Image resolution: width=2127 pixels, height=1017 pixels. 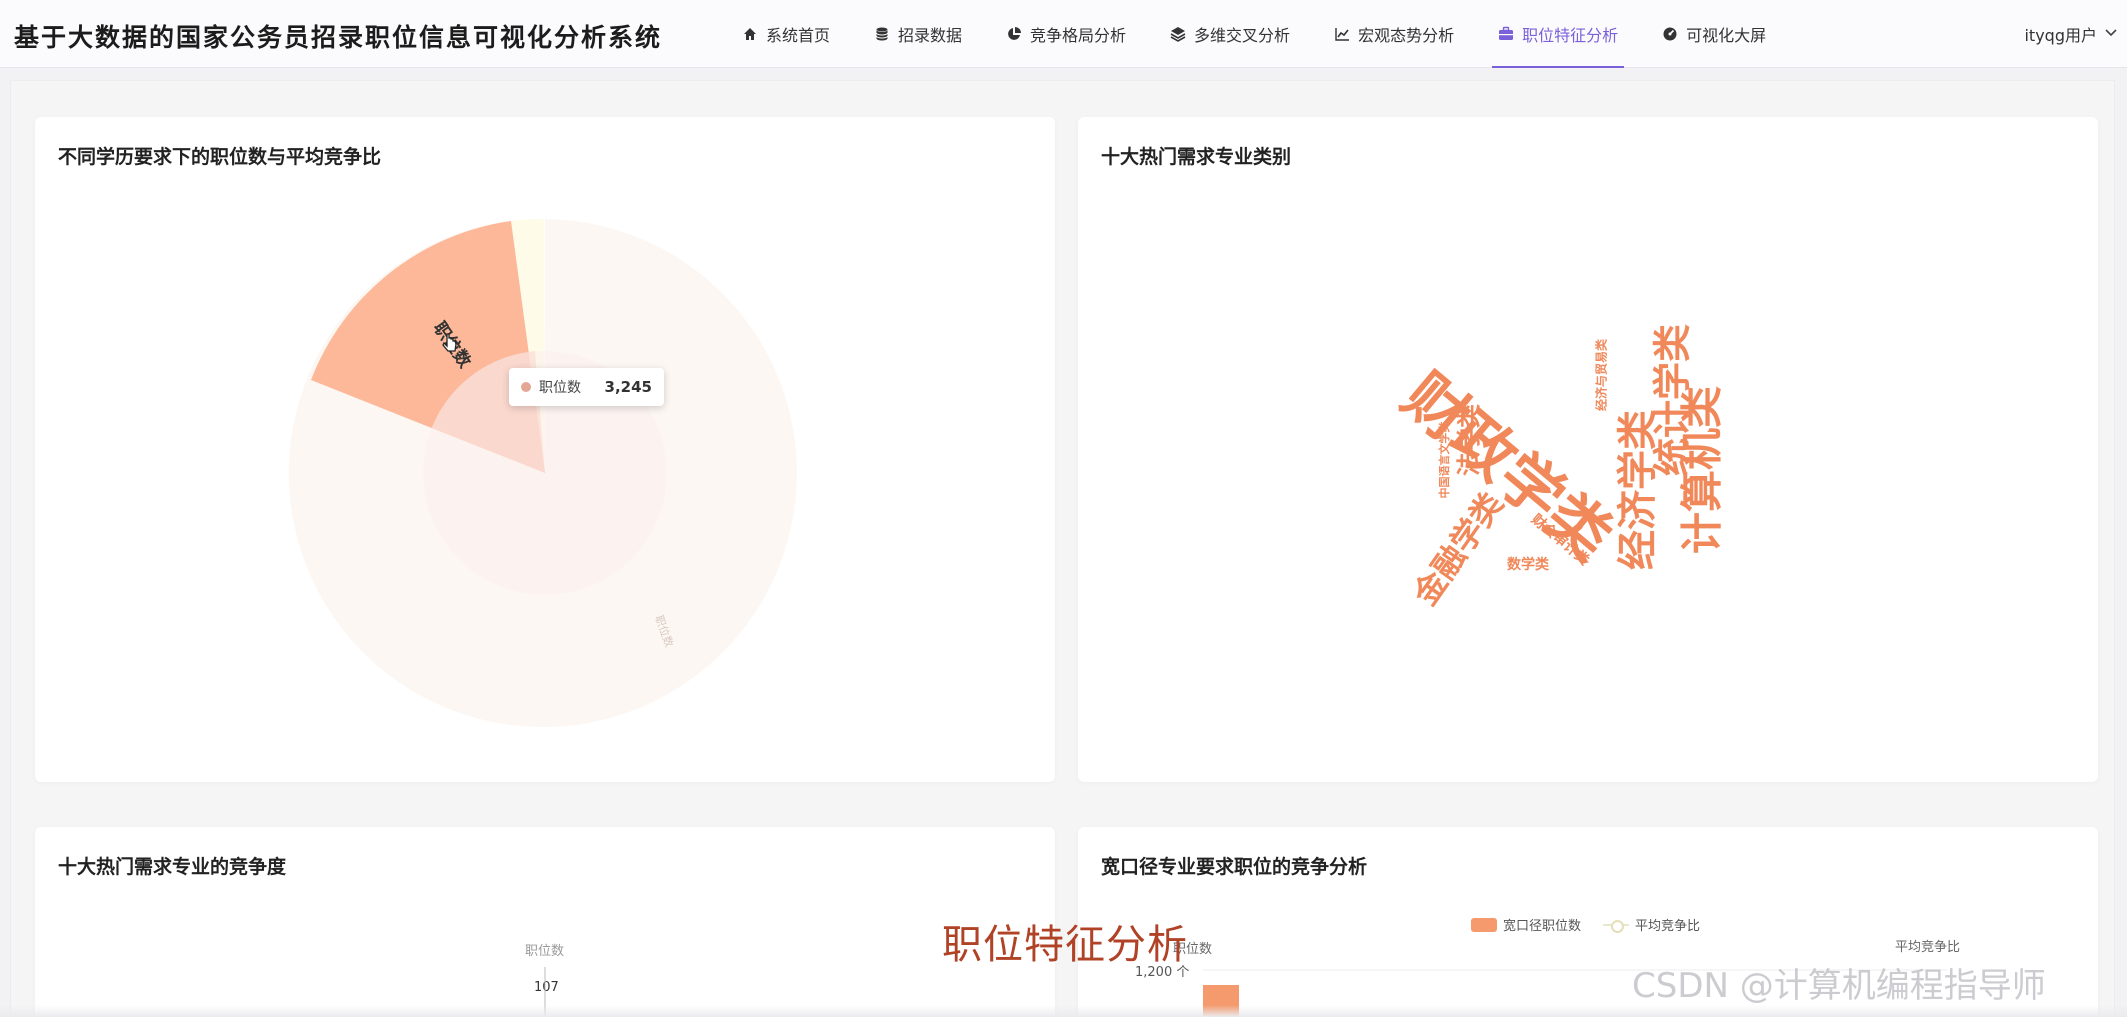 What do you see at coordinates (1444, 460) in the screenshot?
I see `wordcloud-word: 中国语言文学类` at bounding box center [1444, 460].